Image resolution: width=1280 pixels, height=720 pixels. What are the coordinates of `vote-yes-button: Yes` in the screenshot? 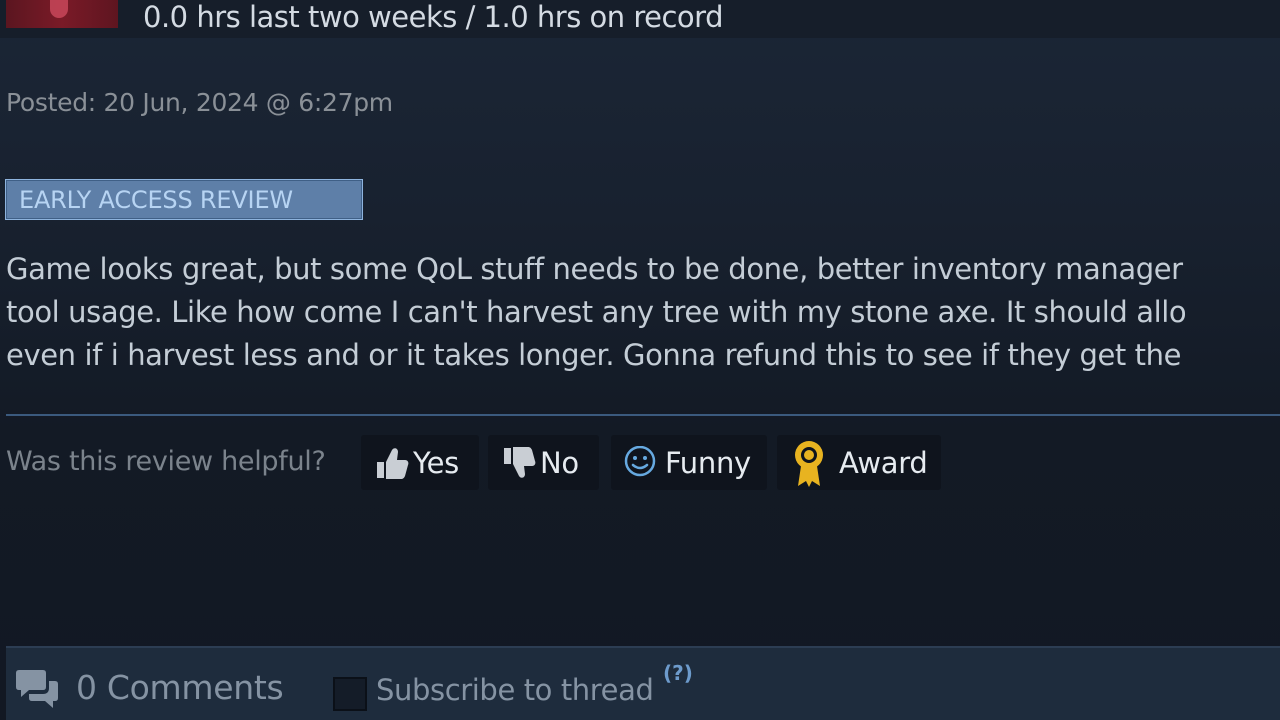 It's located at (420, 462).